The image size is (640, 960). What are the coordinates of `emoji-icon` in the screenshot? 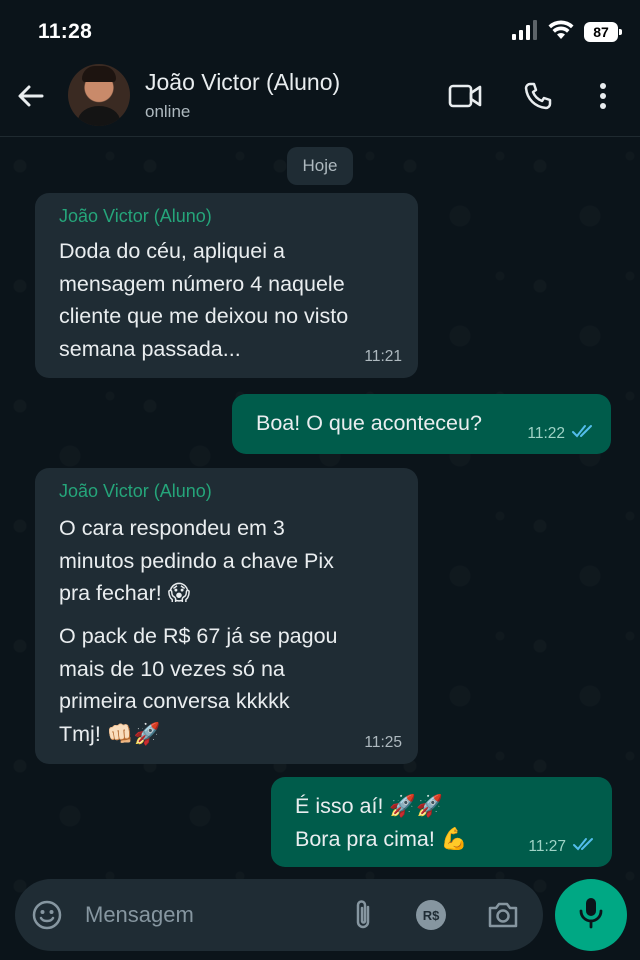 It's located at (47, 915).